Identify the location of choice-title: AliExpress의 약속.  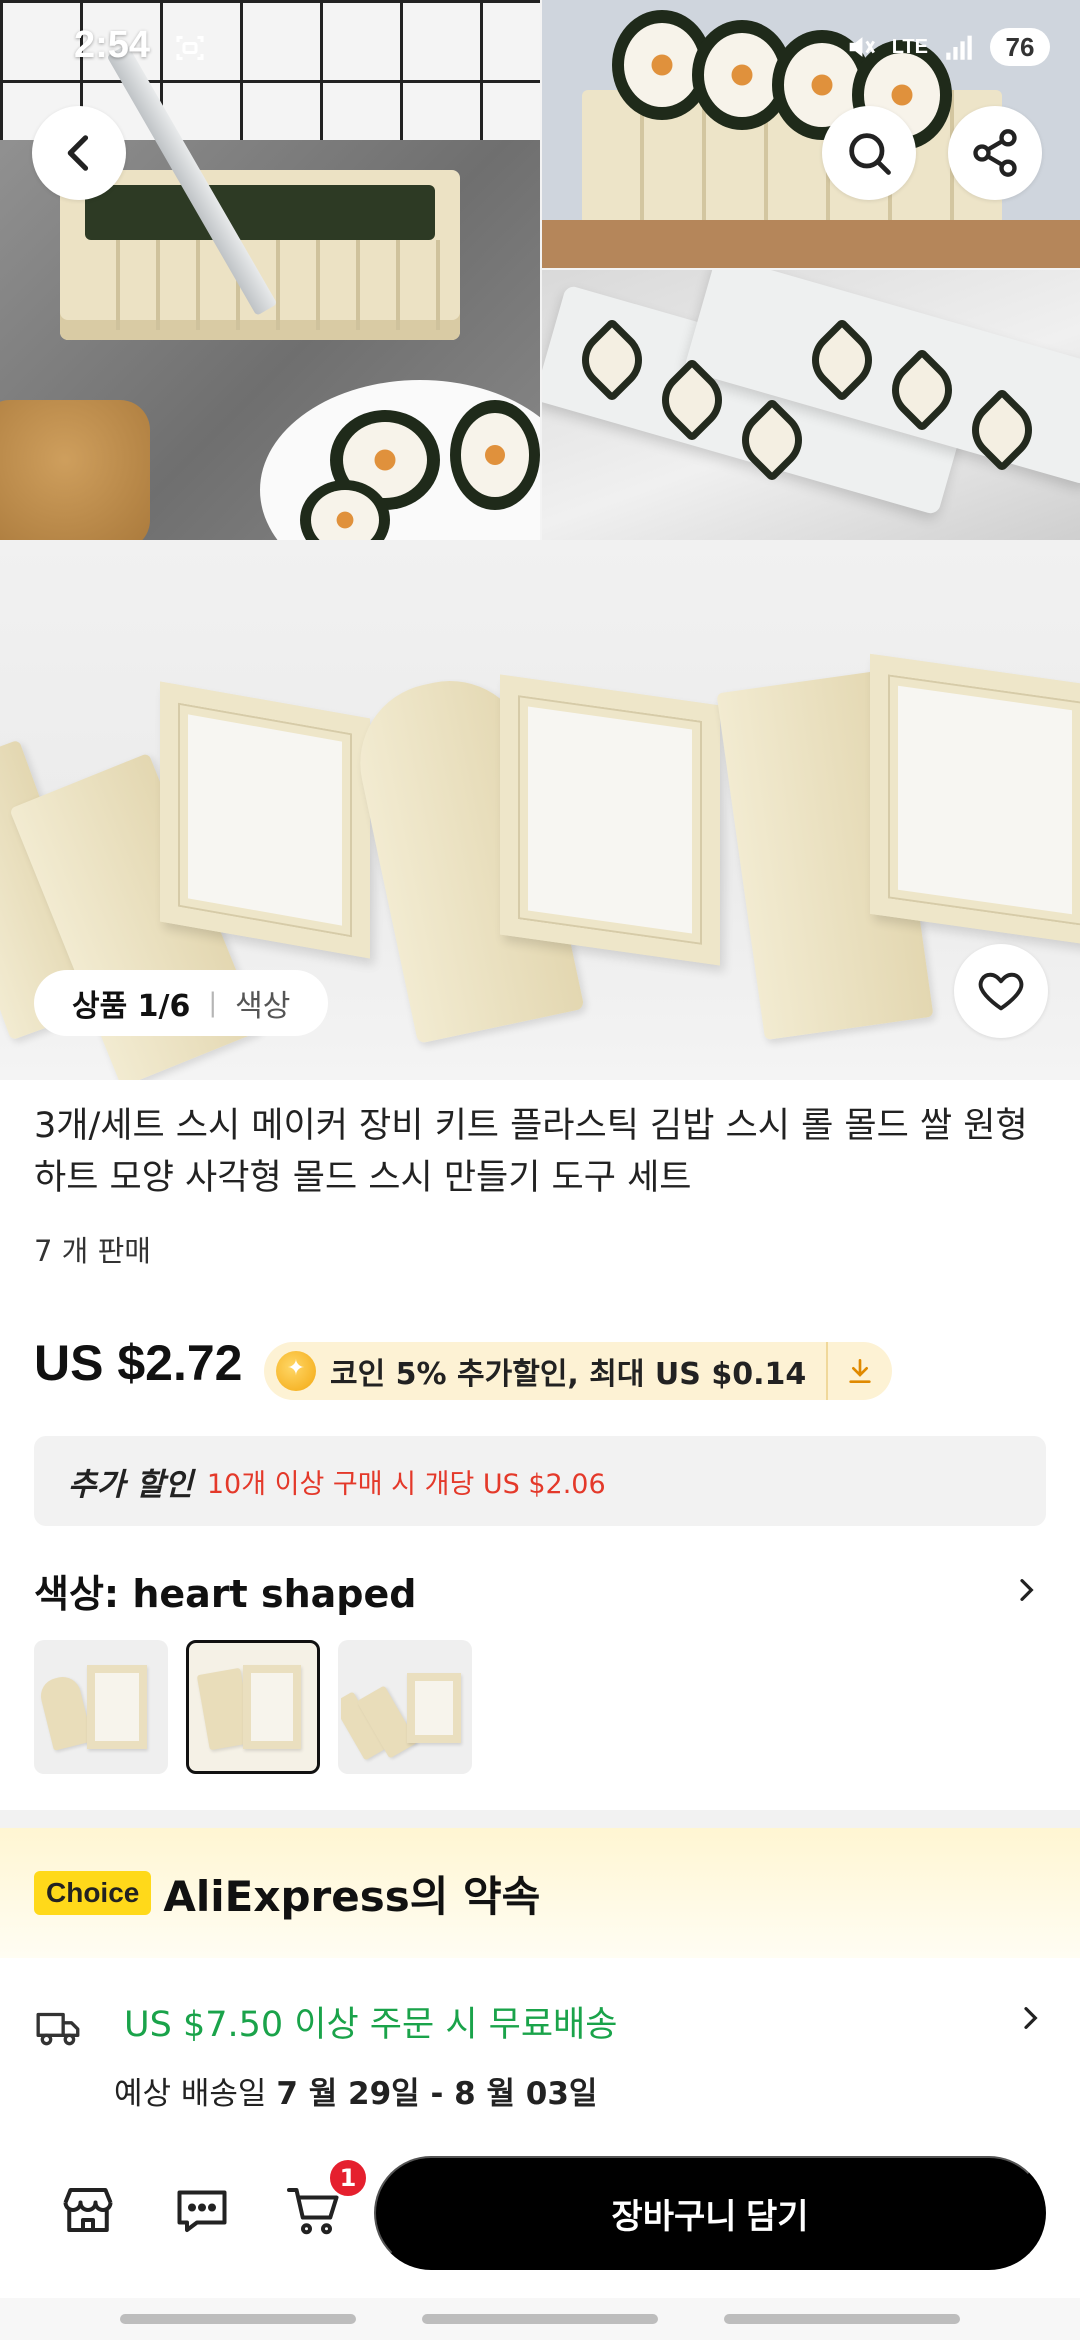
(352, 1896).